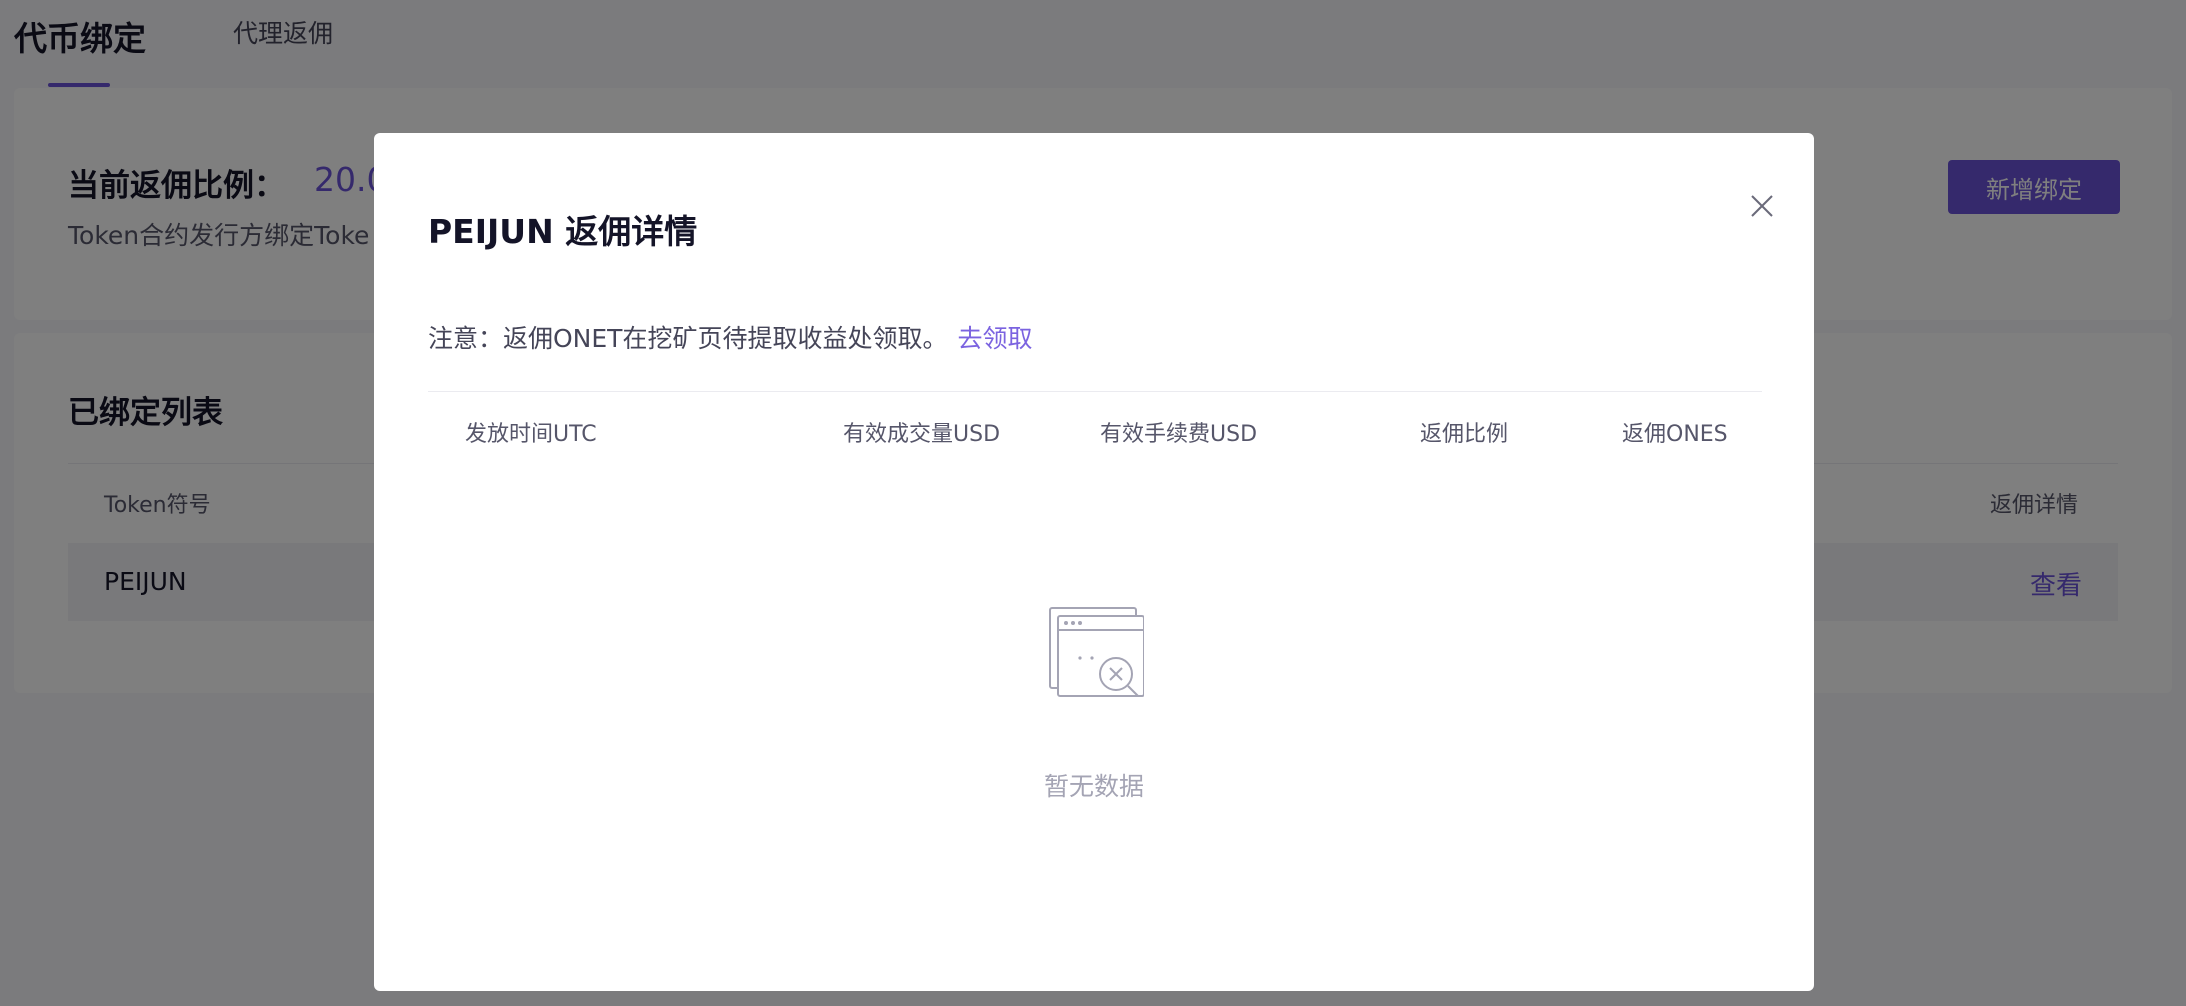 The image size is (2186, 1006). What do you see at coordinates (531, 434) in the screenshot?
I see `column-header-issue-time: 发放时间UTC` at bounding box center [531, 434].